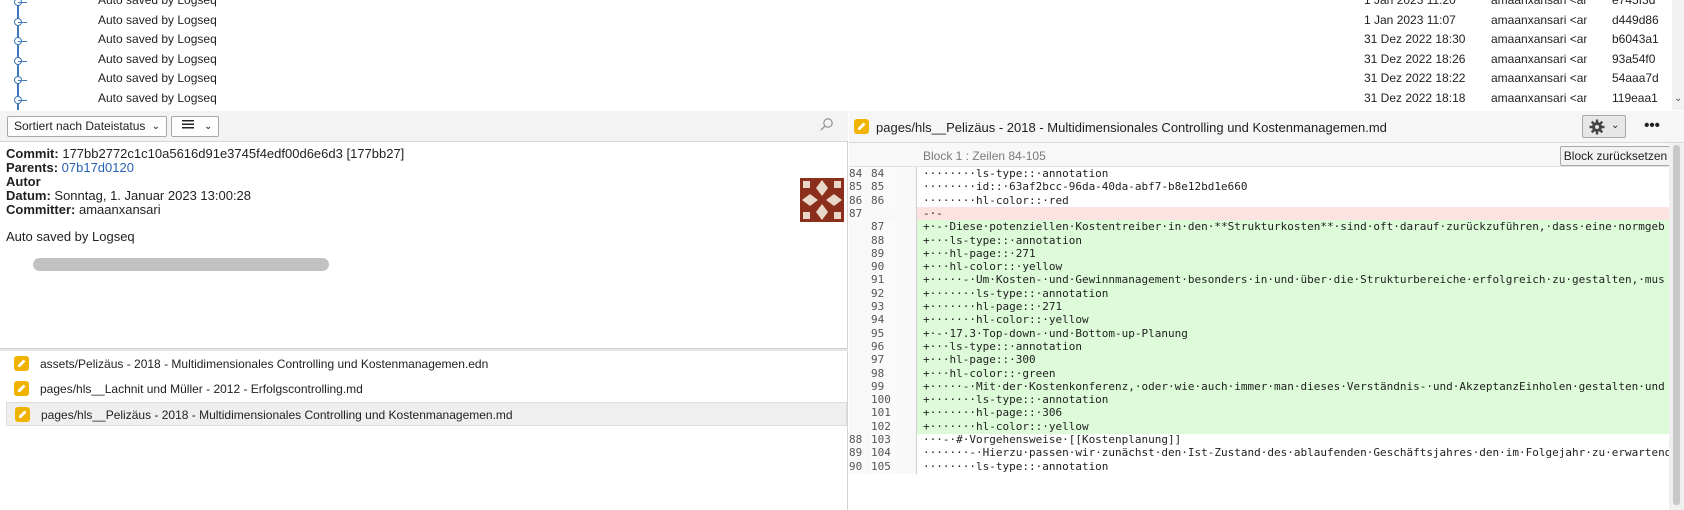 This screenshot has height=510, width=1684. I want to click on new-line-number: 88, so click(884, 240).